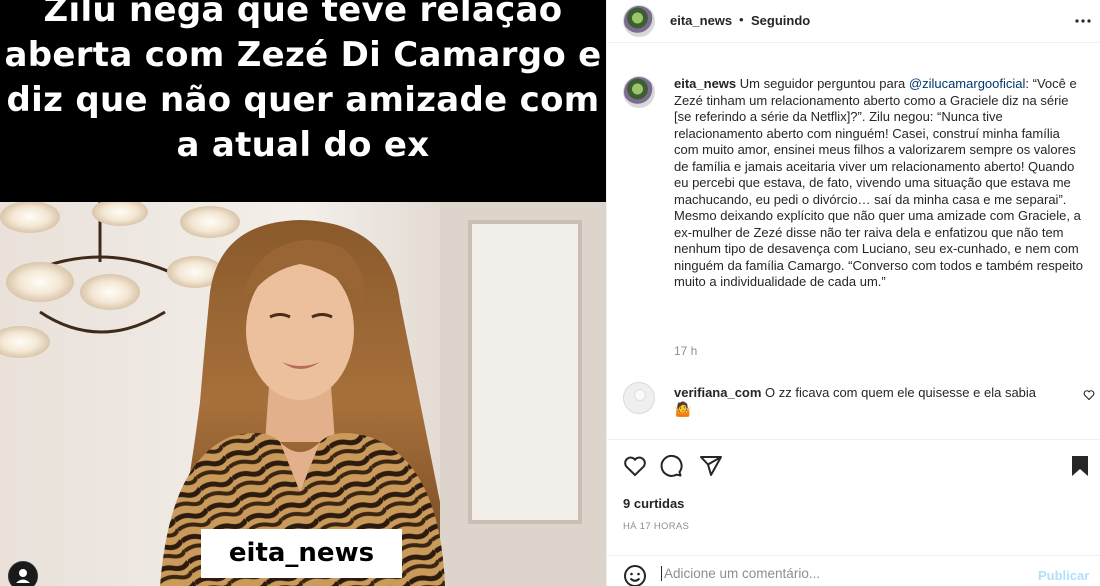  I want to click on share-icon, so click(711, 466).